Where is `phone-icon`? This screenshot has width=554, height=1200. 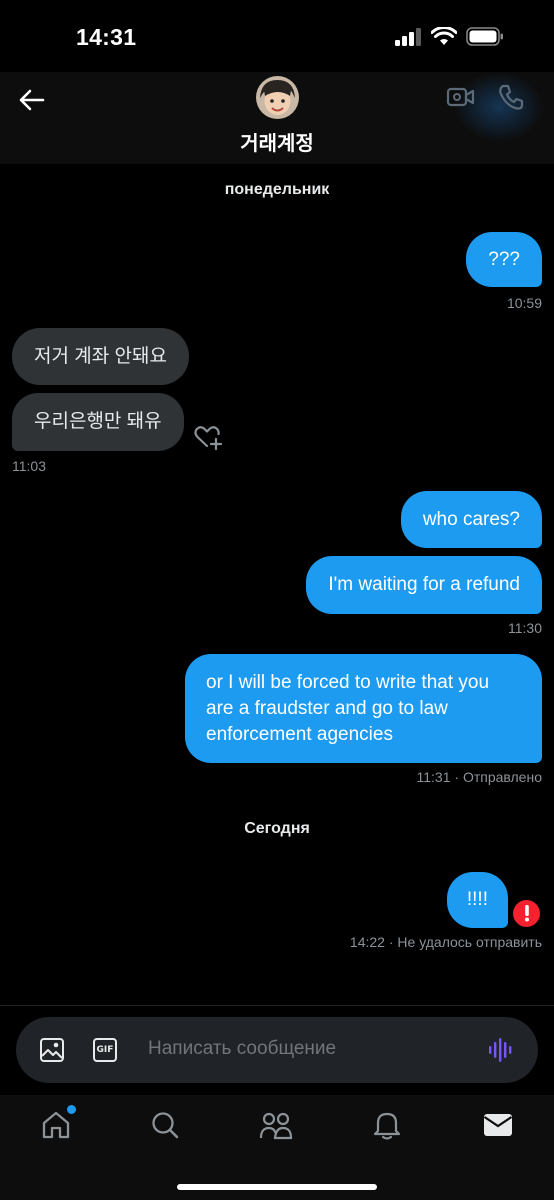
phone-icon is located at coordinates (511, 97).